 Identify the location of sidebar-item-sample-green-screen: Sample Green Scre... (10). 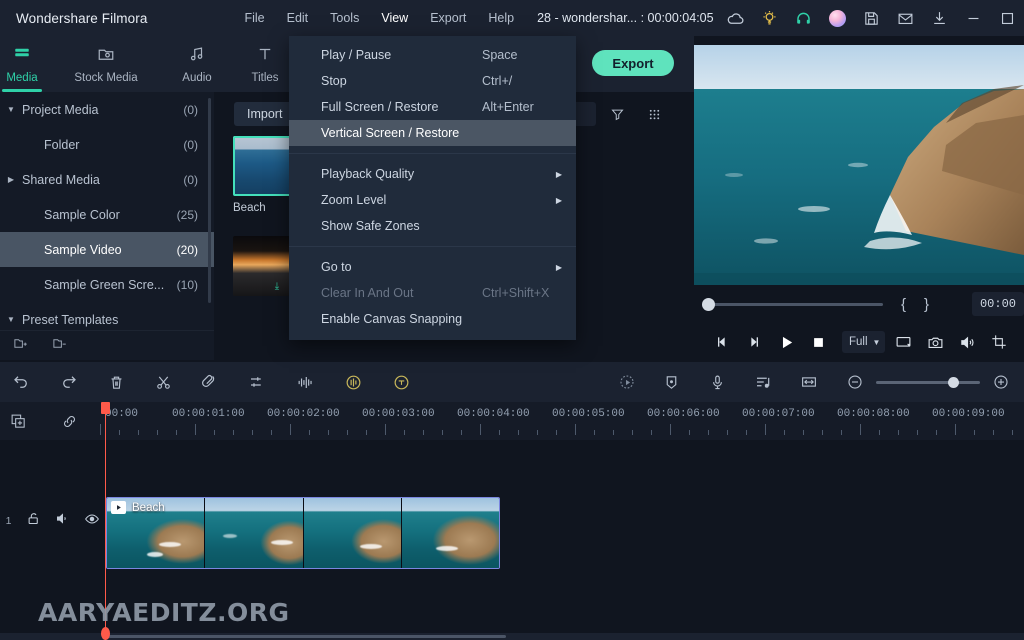
(107, 284).